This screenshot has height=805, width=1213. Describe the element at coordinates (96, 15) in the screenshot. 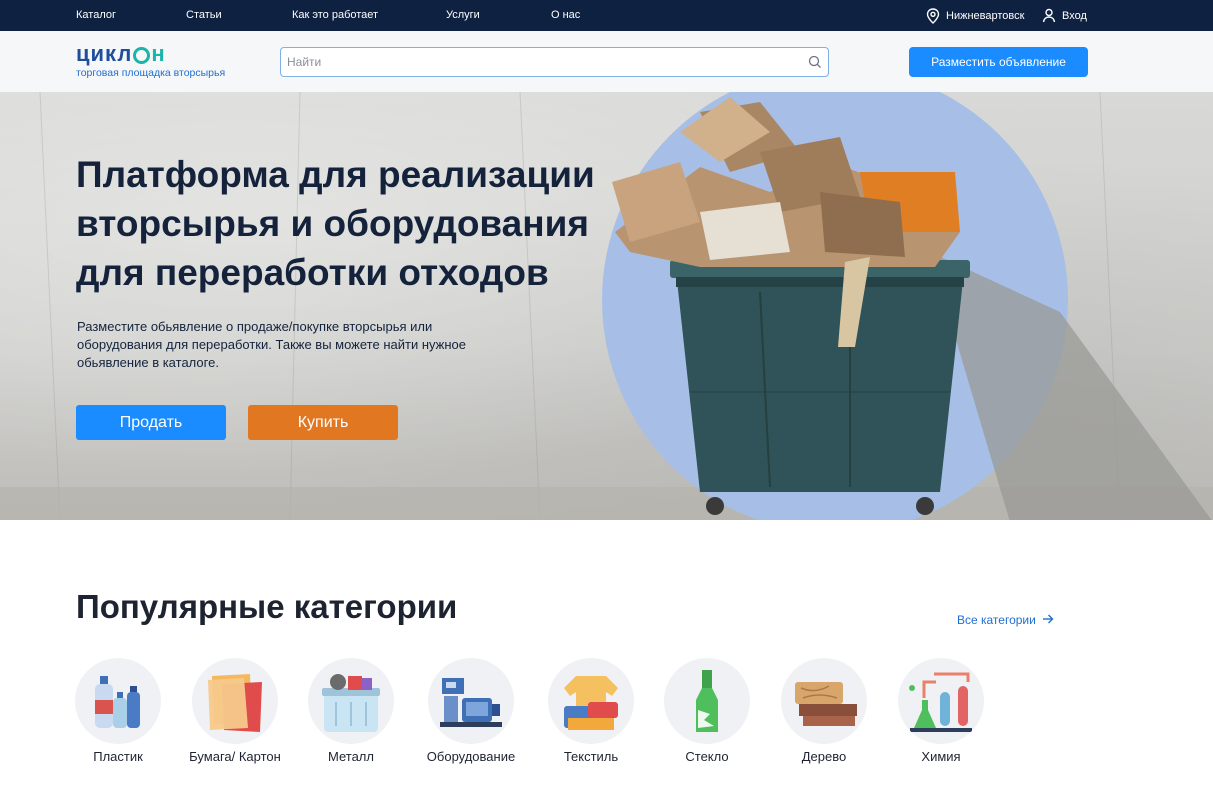

I see `nav-catalog: Каталог` at that location.